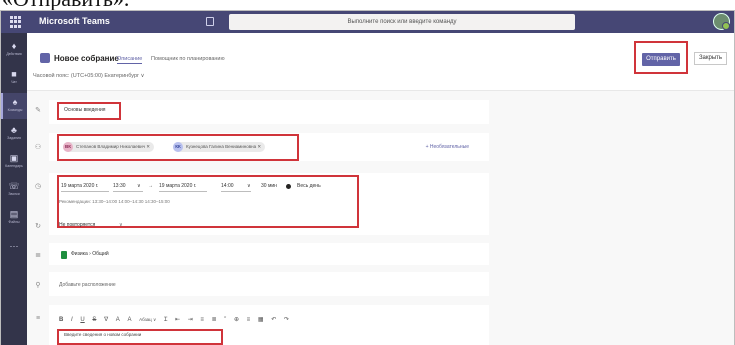 This screenshot has height=345, width=735. I want to click on outdent-icon: ⇤, so click(177, 319).